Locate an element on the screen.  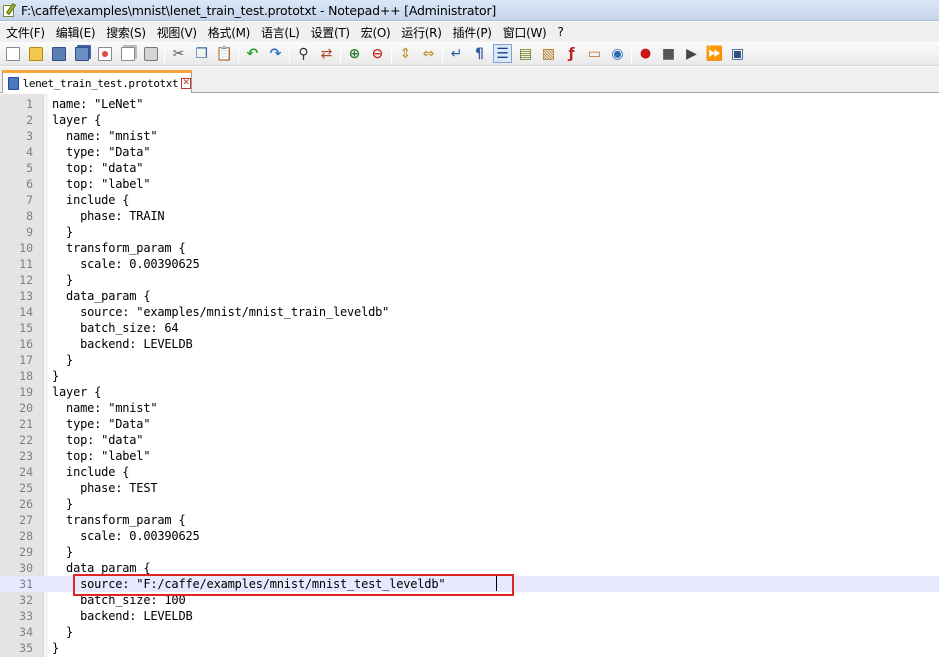
code-line: 23 top: "label" is located at coordinates (469, 456).